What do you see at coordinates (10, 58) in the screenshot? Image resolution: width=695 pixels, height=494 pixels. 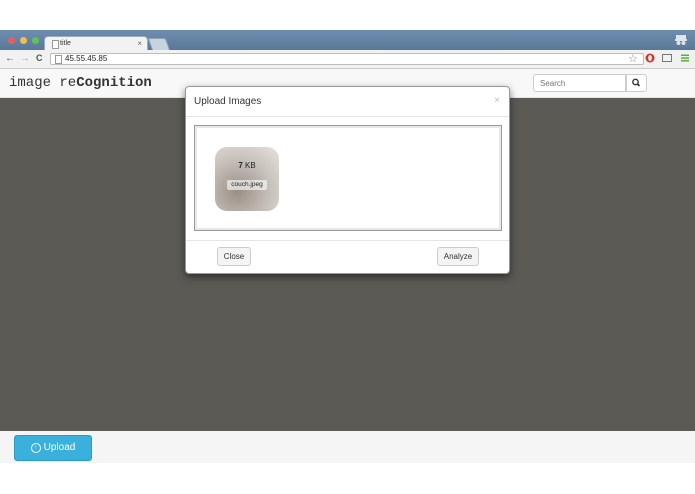 I see `back-arrow-icon: ←` at bounding box center [10, 58].